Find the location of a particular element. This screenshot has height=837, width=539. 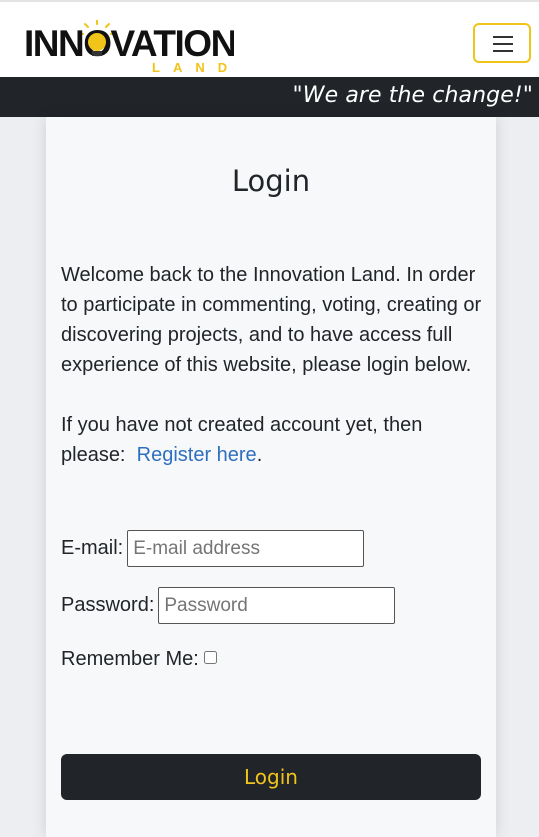

password-row: Password: is located at coordinates (228, 605).